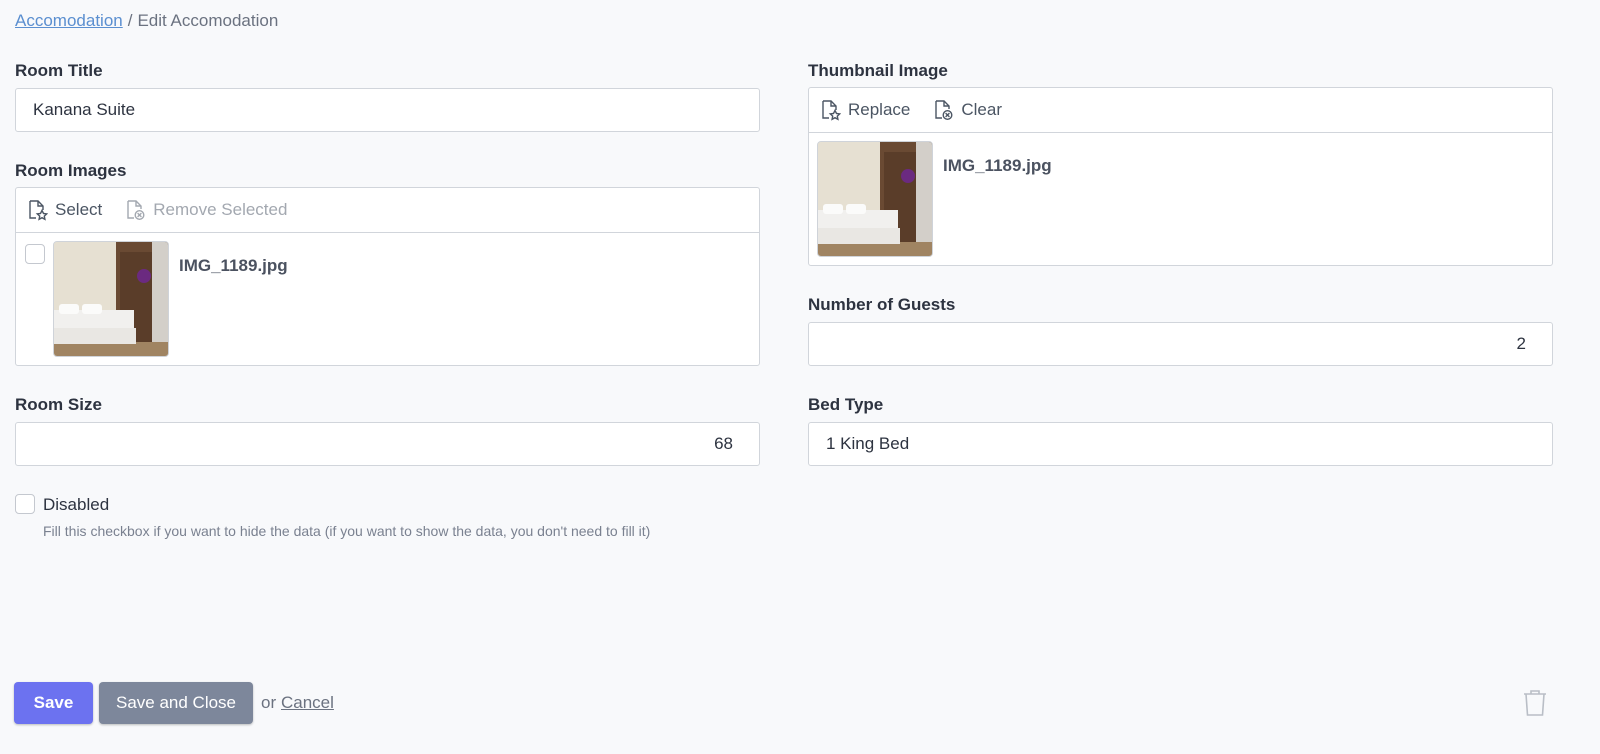 Image resolution: width=1600 pixels, height=754 pixels. I want to click on guests-label: Number of Guests, so click(882, 304).